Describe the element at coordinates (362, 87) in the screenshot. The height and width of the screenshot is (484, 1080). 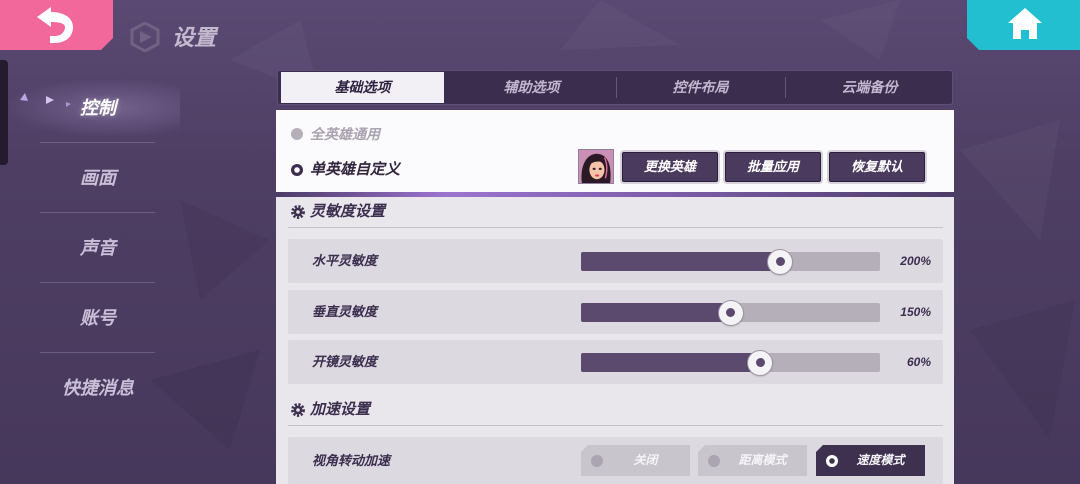
I see `tab-basic-options: 基础选项` at that location.